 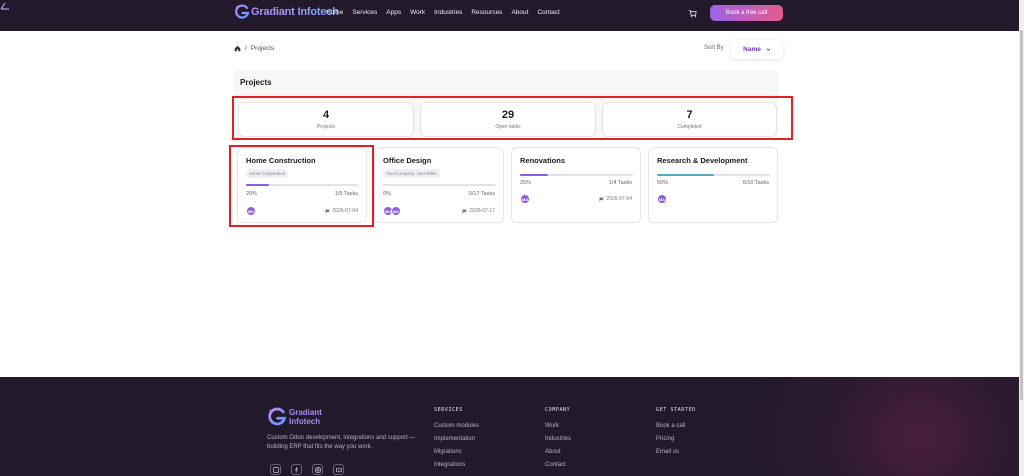 I want to click on due-date: 2026-07-04, so click(x=615, y=199).